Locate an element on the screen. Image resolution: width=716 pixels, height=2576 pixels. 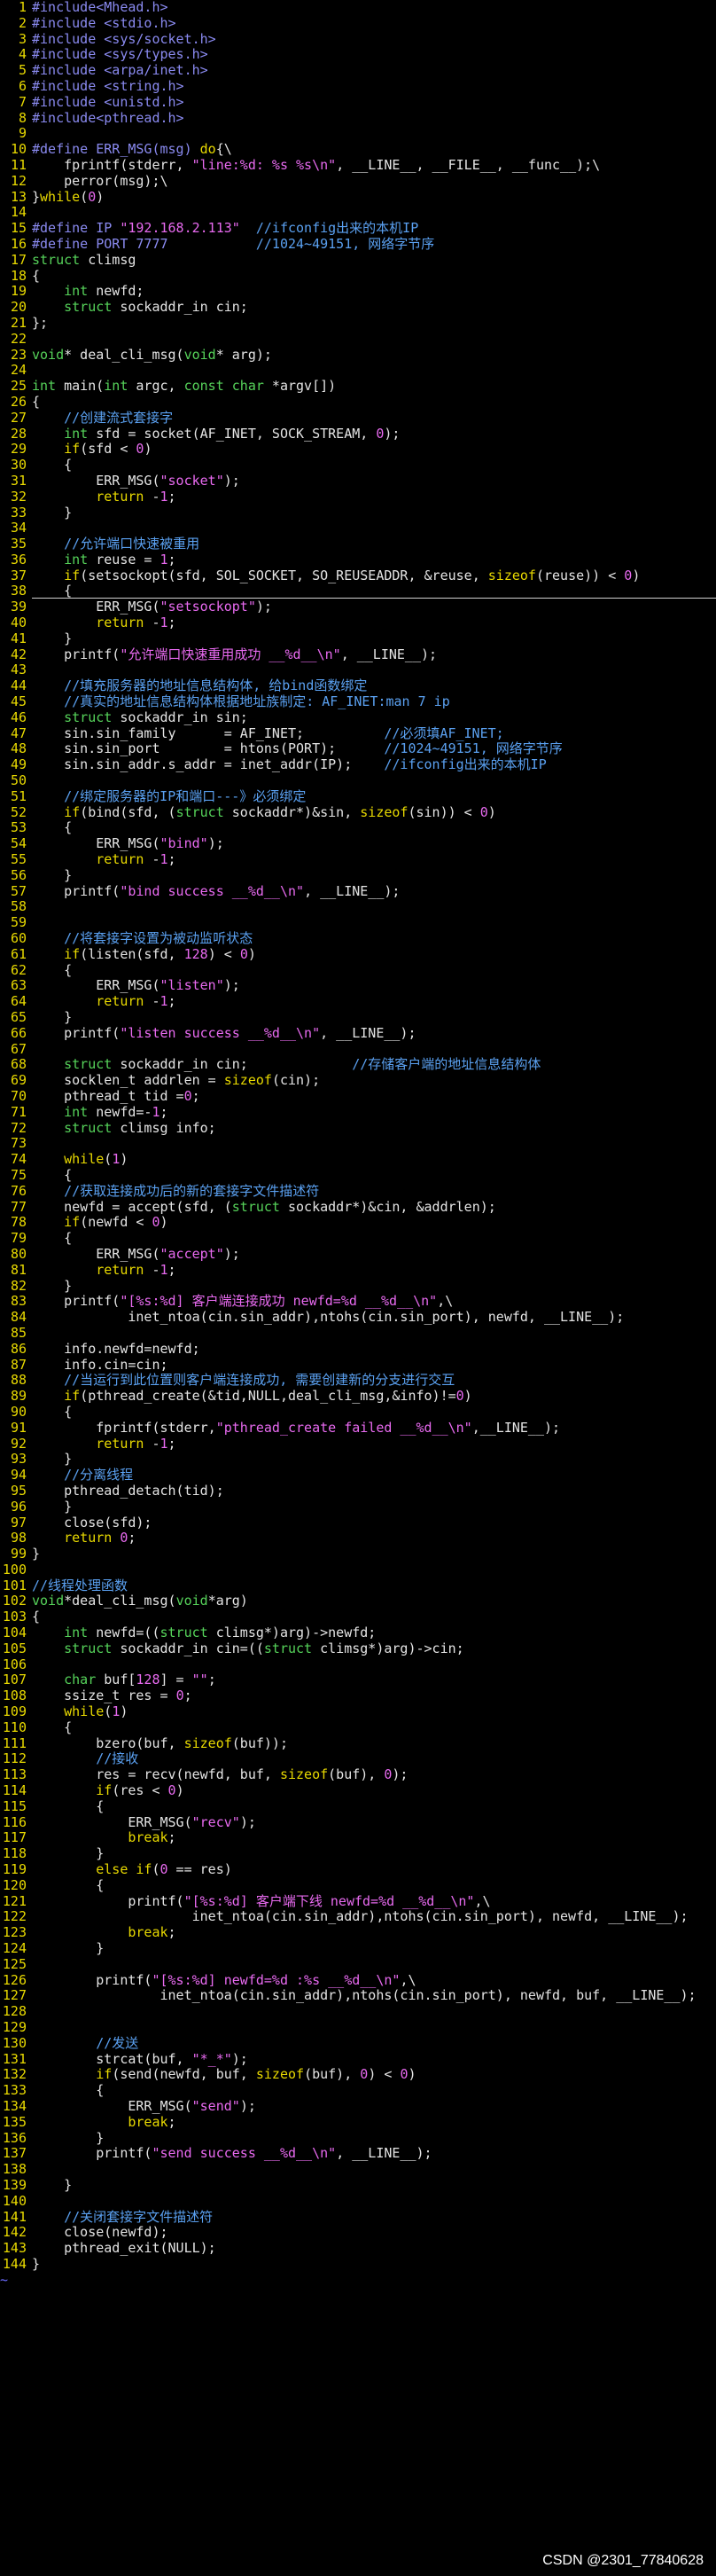
code-line: 138 is located at coordinates (358, 2170).